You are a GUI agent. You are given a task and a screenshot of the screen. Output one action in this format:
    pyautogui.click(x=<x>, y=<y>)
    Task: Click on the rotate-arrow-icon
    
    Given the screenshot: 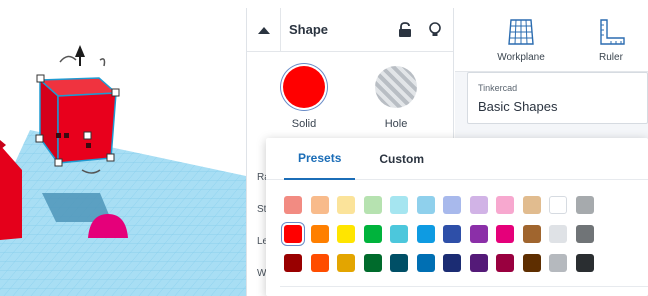 What is the action you would take?
    pyautogui.click(x=68, y=59)
    